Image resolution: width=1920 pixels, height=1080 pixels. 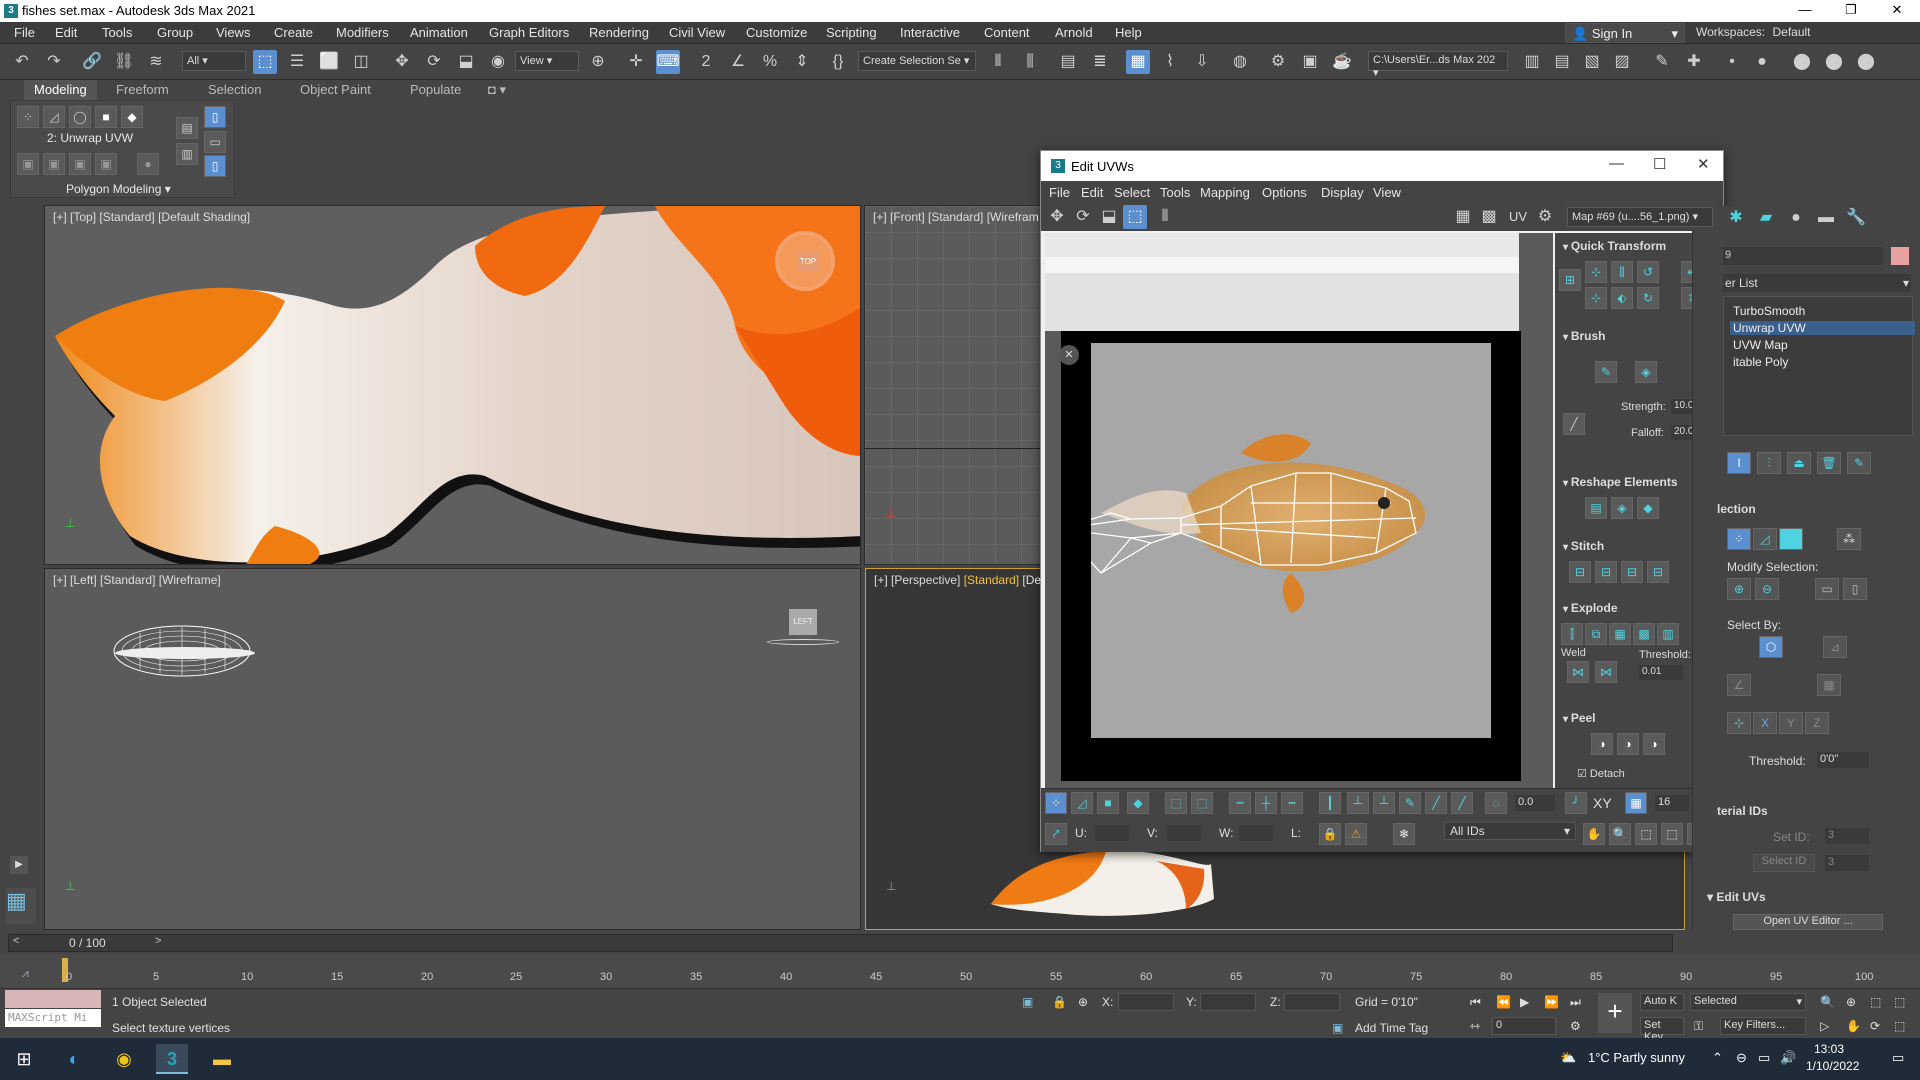 I want to click on align-icon: ⊞, so click(x=1570, y=280).